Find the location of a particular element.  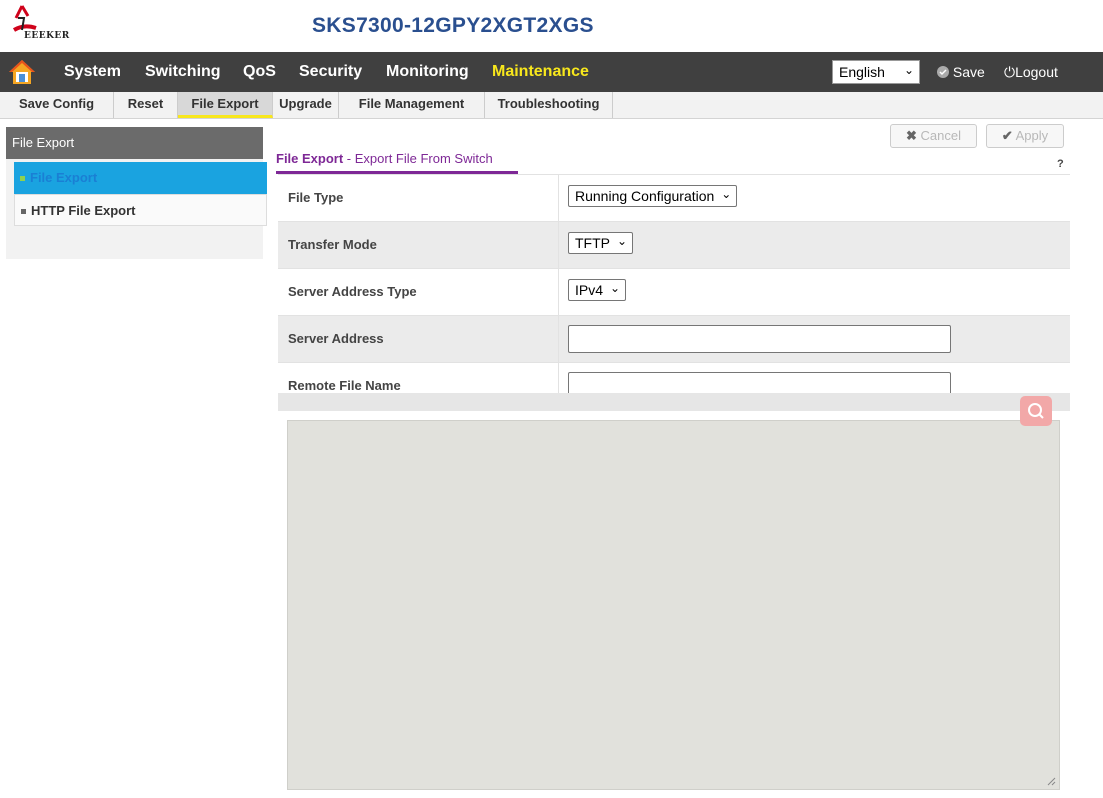

tab-upgrade: Upgrade is located at coordinates (306, 105).